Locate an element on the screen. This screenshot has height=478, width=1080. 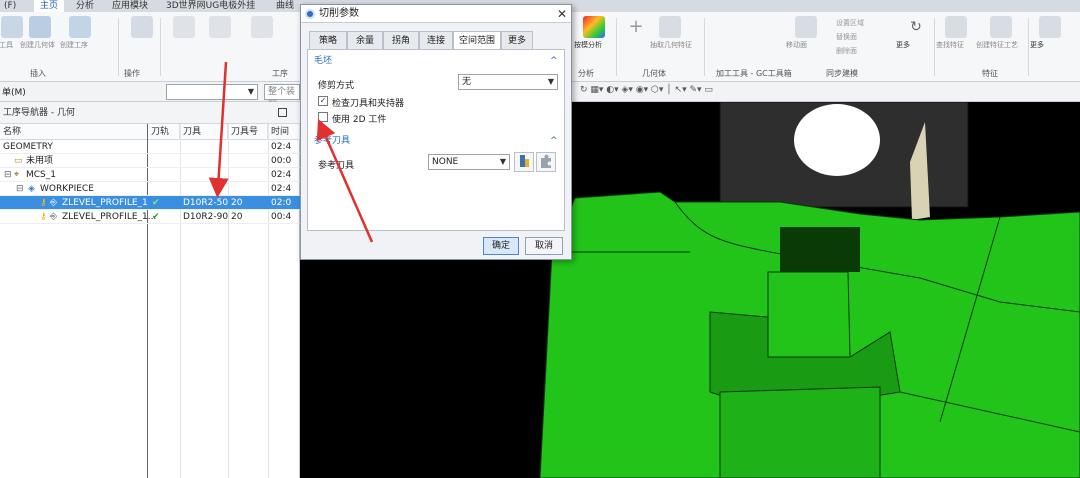
verify-icon is located at coordinates (220, 27).